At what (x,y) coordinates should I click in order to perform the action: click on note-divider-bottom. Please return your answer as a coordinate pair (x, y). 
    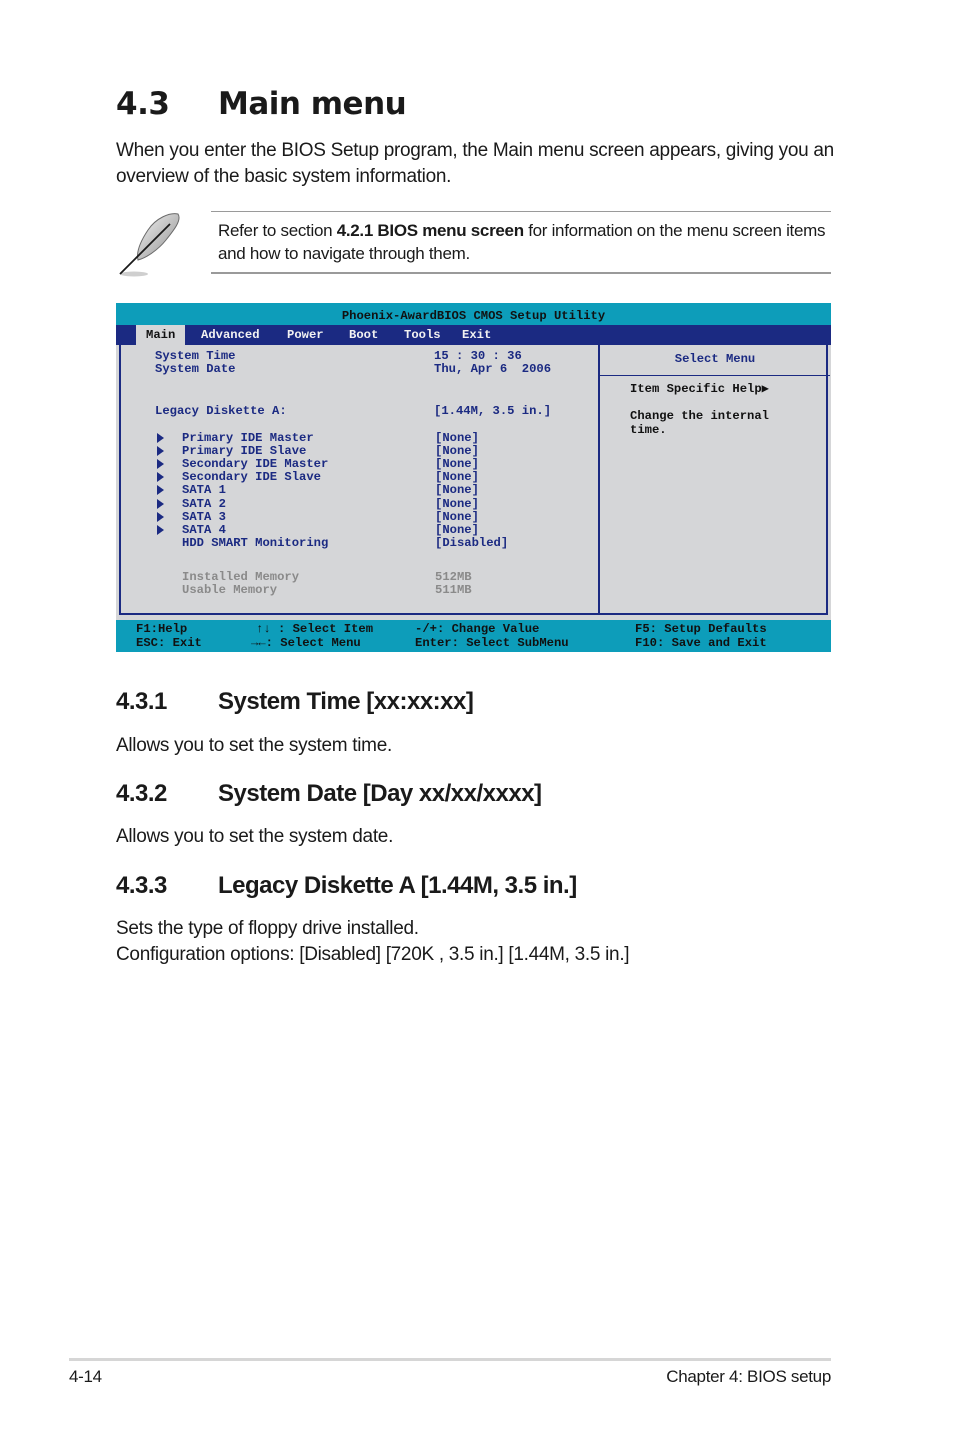
    Looking at the image, I should click on (521, 273).